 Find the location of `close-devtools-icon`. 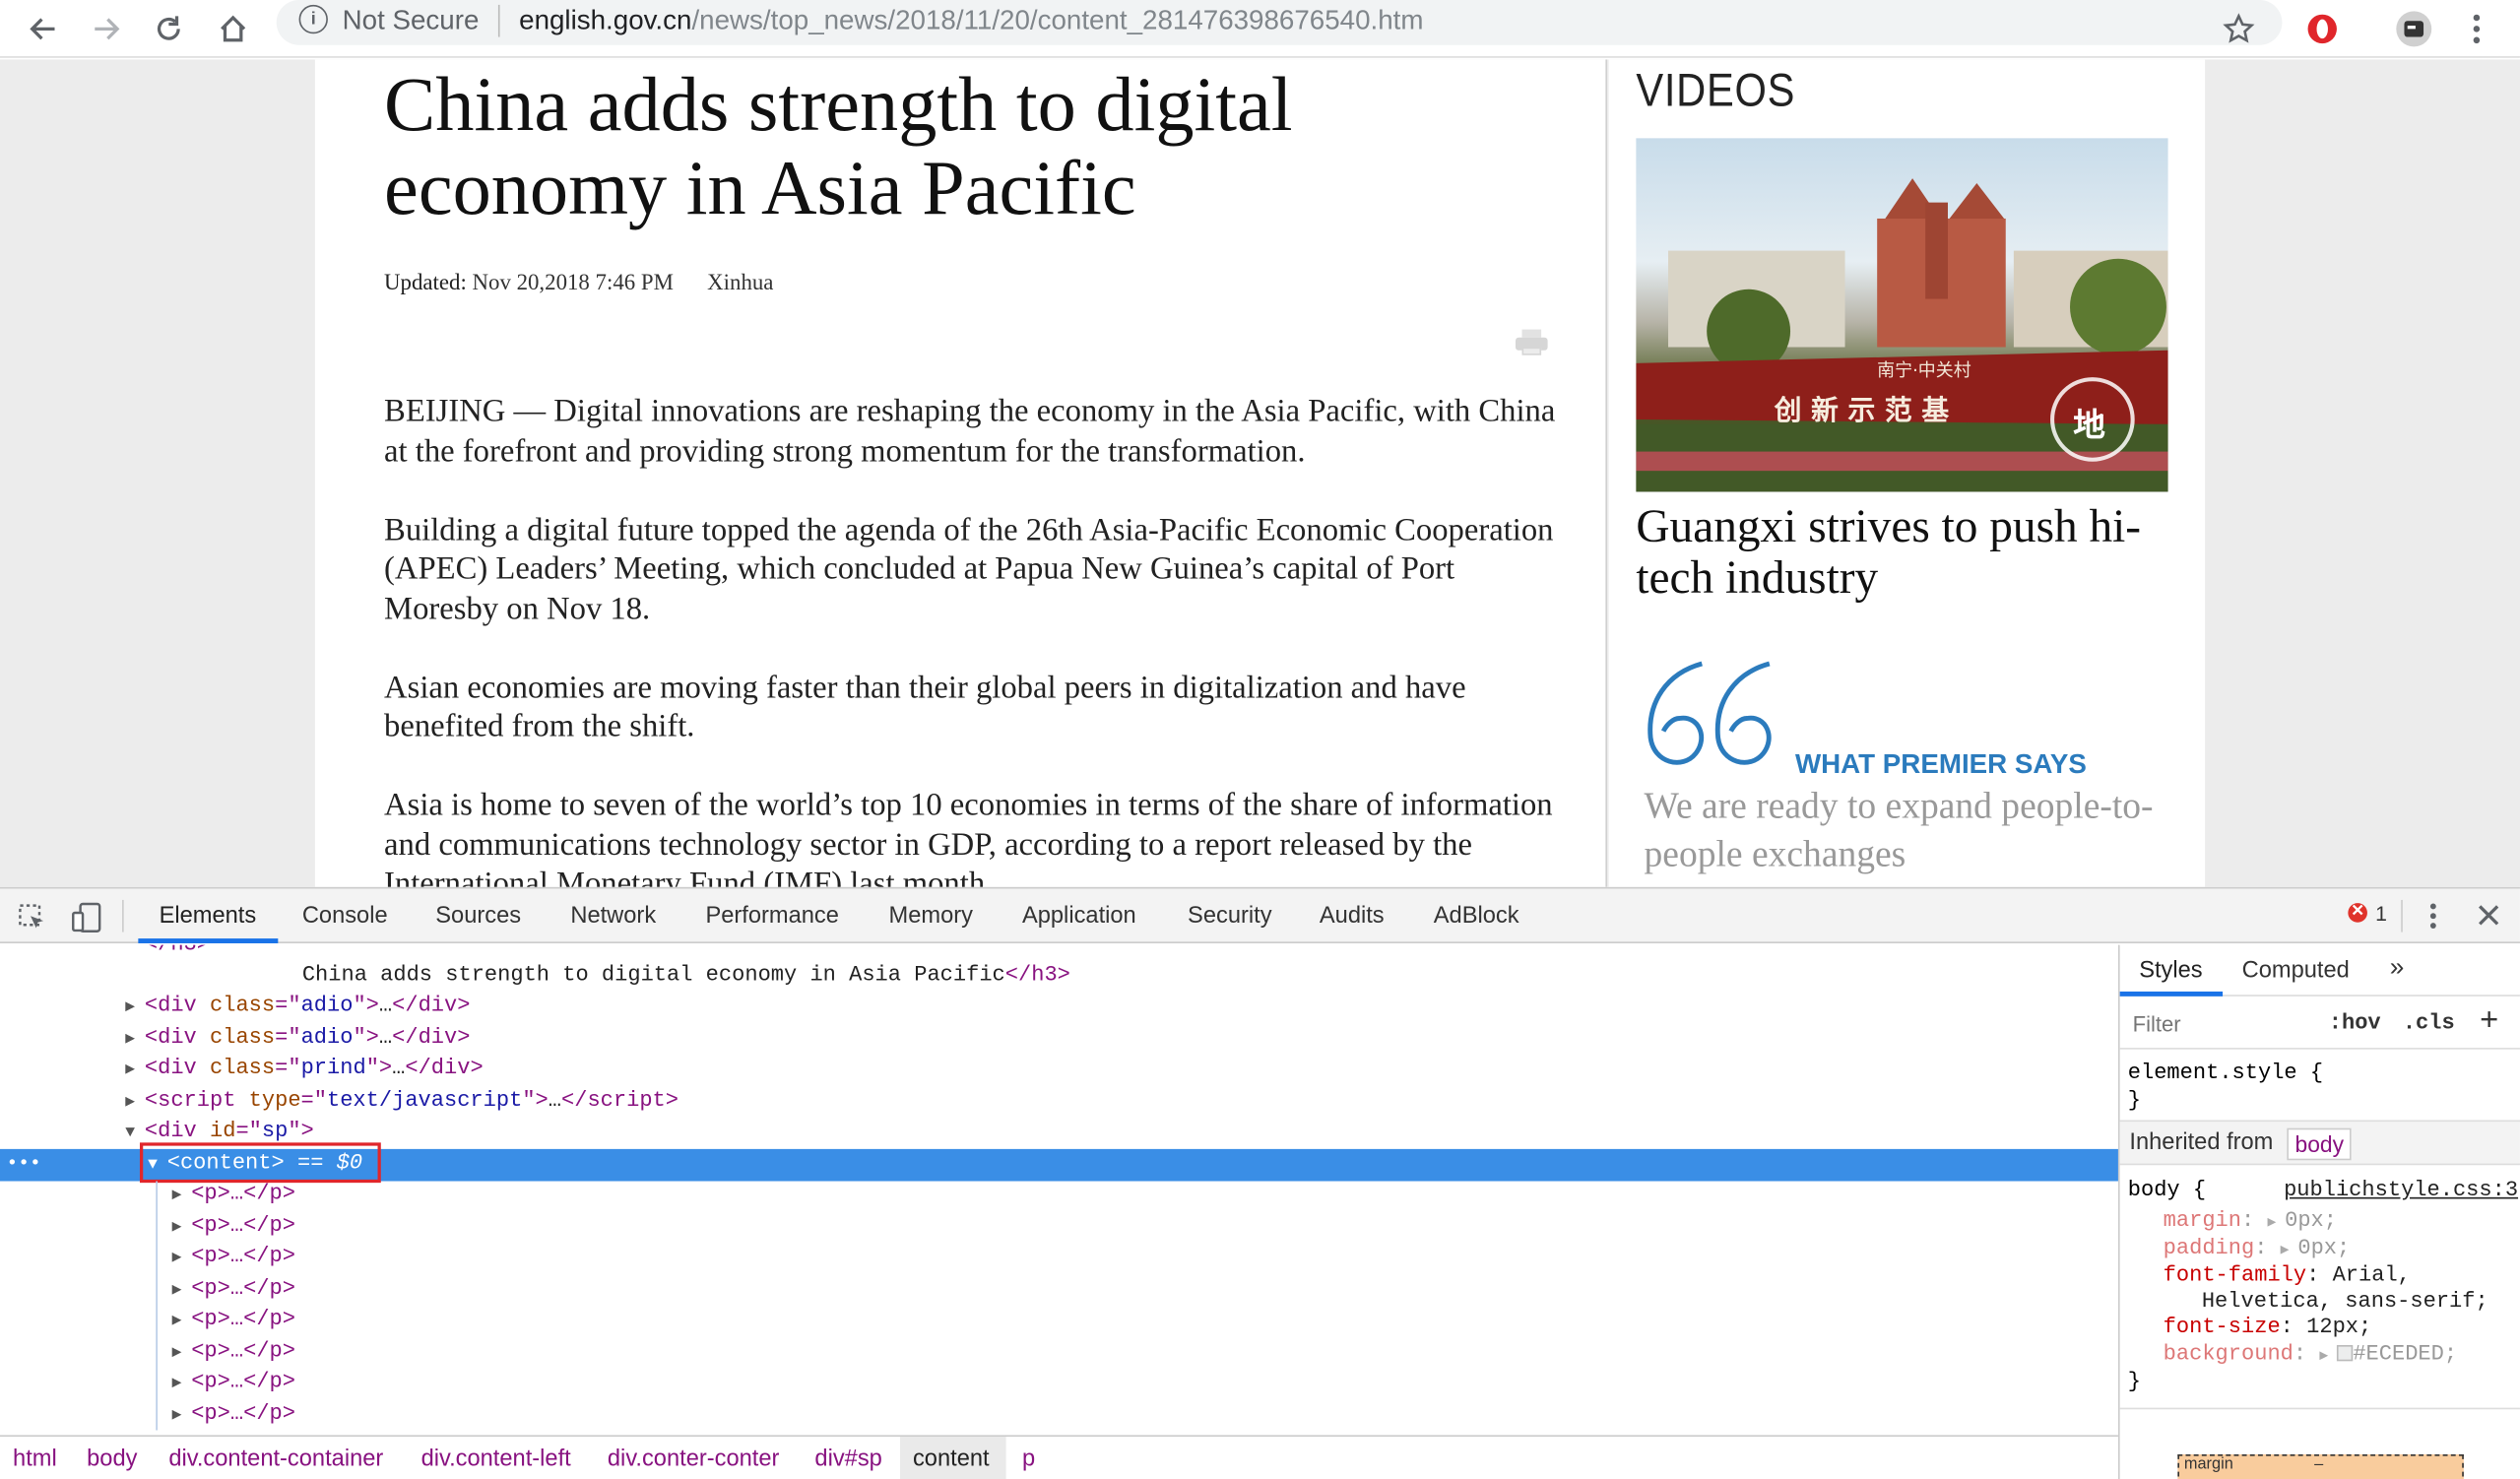

close-devtools-icon is located at coordinates (2488, 919).